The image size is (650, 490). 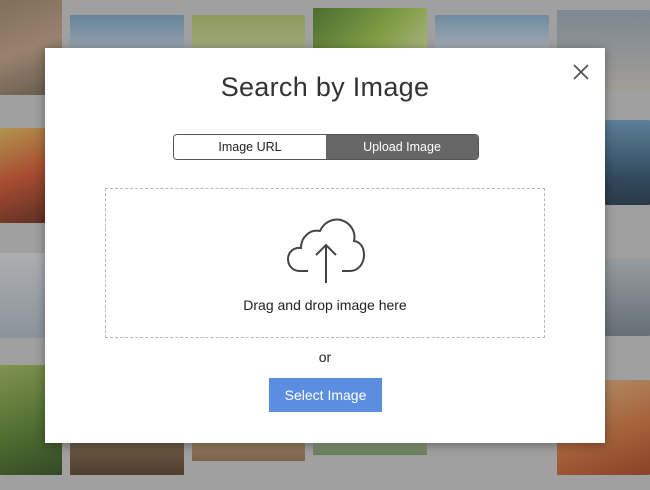 I want to click on cloud-upload-icon, so click(x=326, y=250).